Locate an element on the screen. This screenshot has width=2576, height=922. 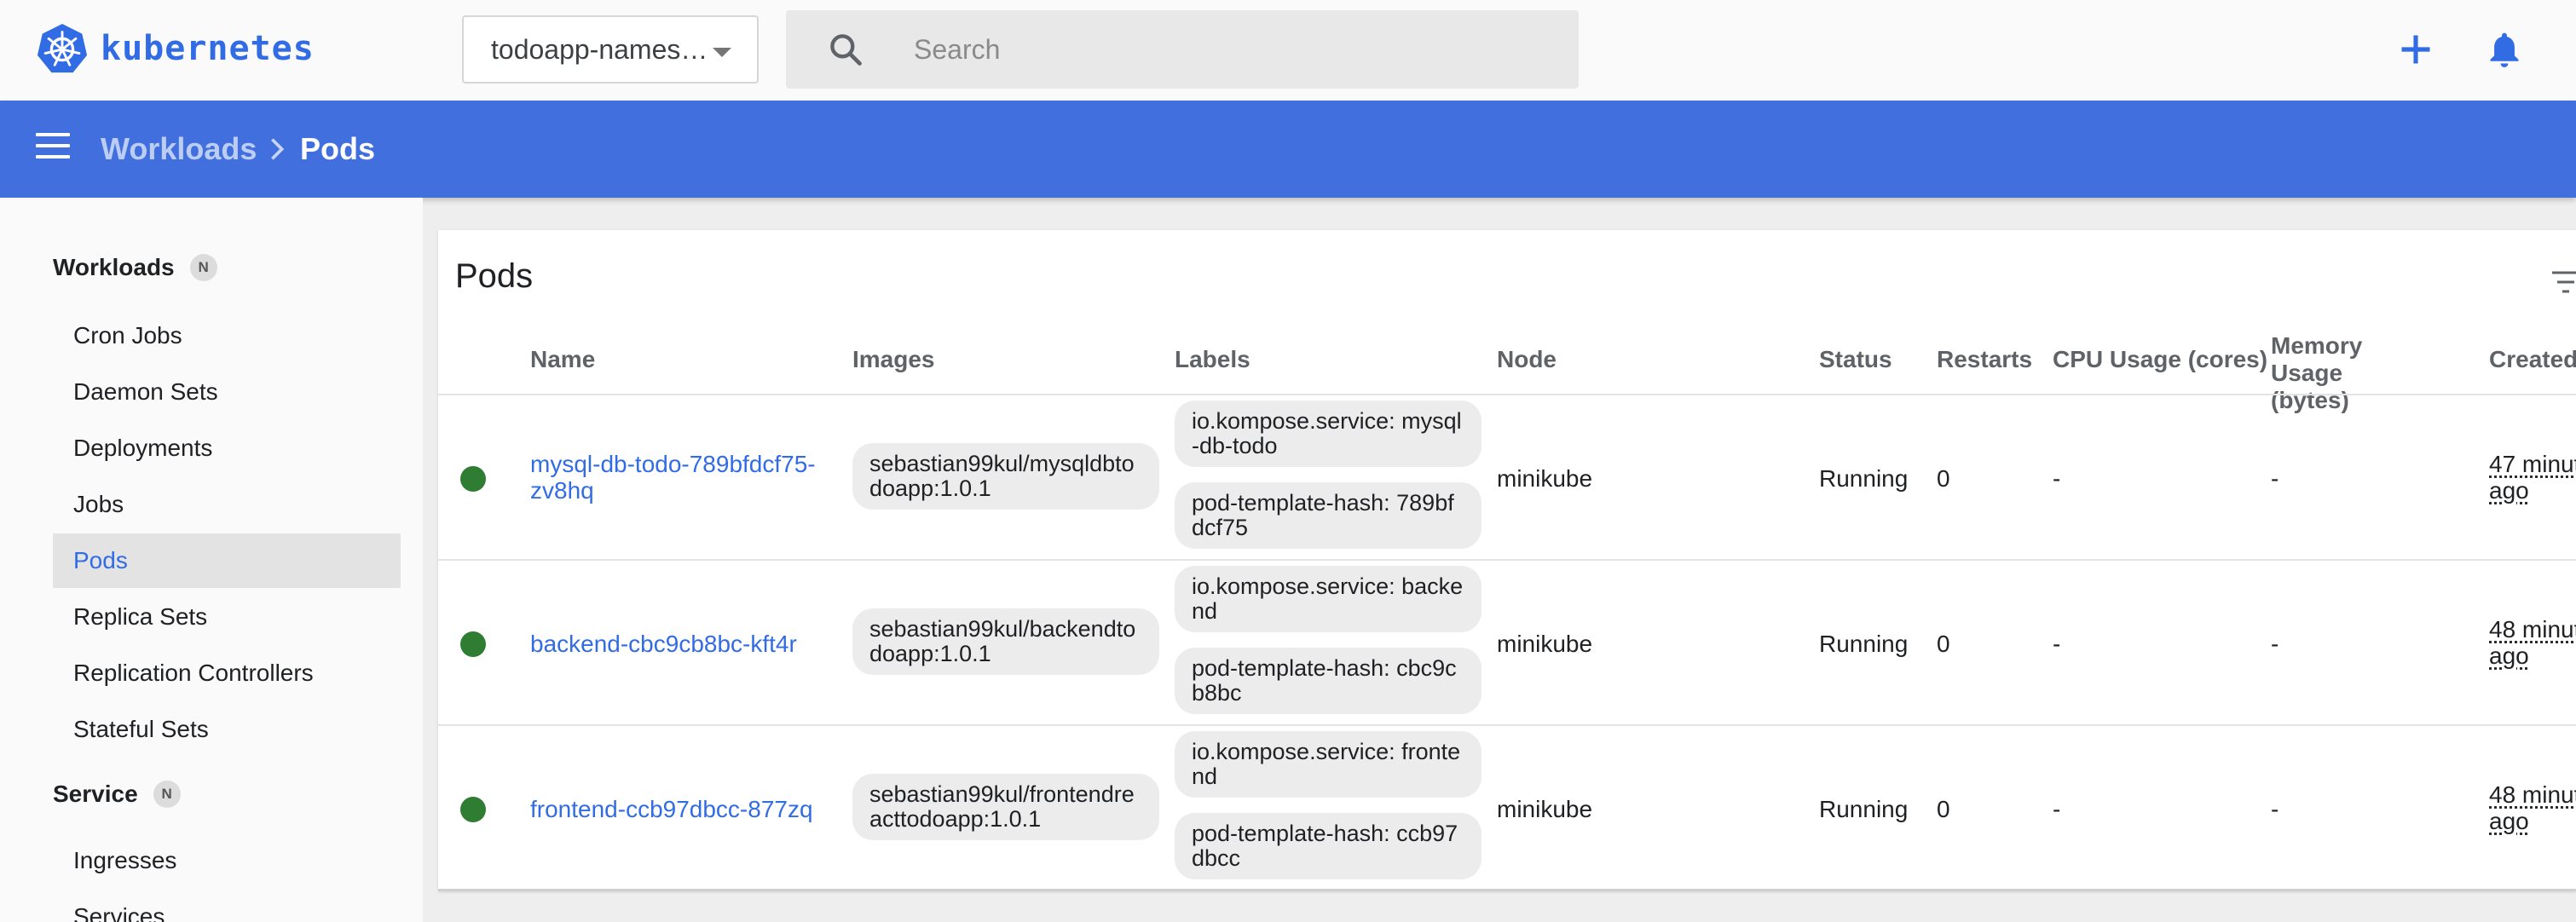
label-chip: io.kompose.service: frontend is located at coordinates (1328, 765).